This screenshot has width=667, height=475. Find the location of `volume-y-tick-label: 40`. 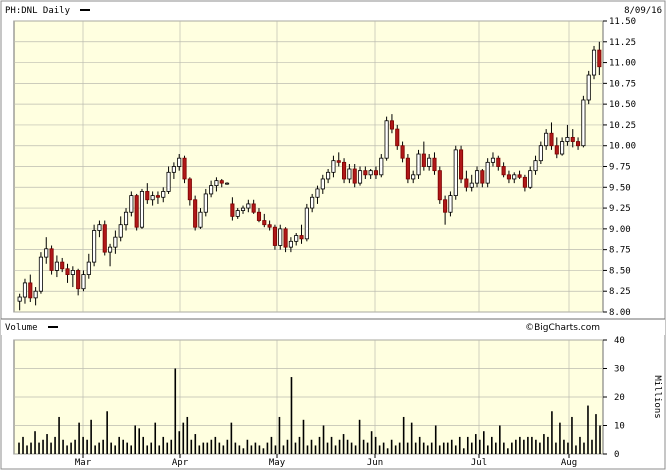

volume-y-tick-label: 40 is located at coordinates (619, 341).